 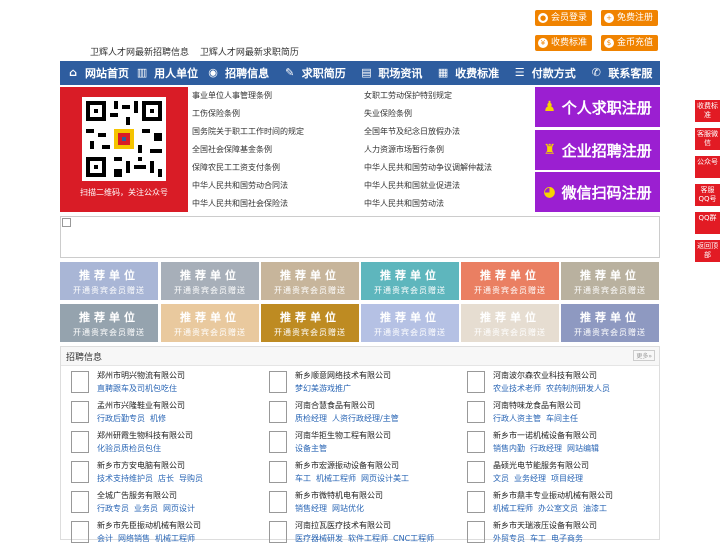 I want to click on job-link: 网络销售, so click(x=134, y=538).